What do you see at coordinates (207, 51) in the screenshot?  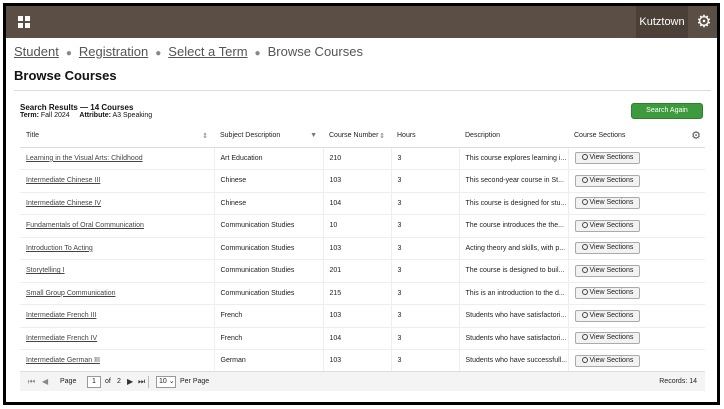 I see `breadcrumb-select-term: Select a Term` at bounding box center [207, 51].